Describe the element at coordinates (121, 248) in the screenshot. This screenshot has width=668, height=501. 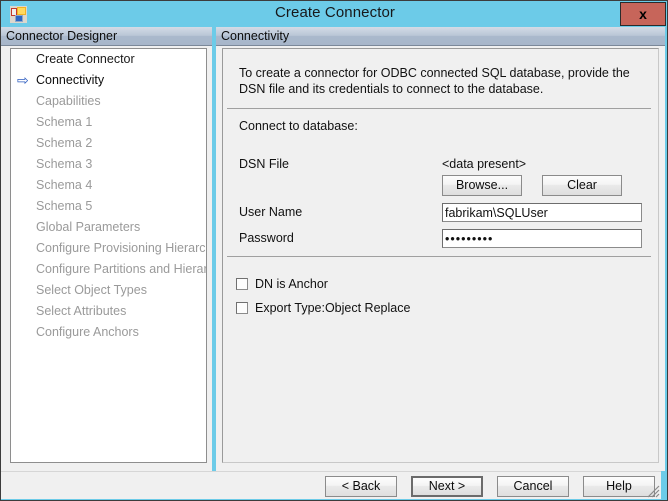
I see `sidebar-item-label: Configure Provisioning Hierarchy` at that location.